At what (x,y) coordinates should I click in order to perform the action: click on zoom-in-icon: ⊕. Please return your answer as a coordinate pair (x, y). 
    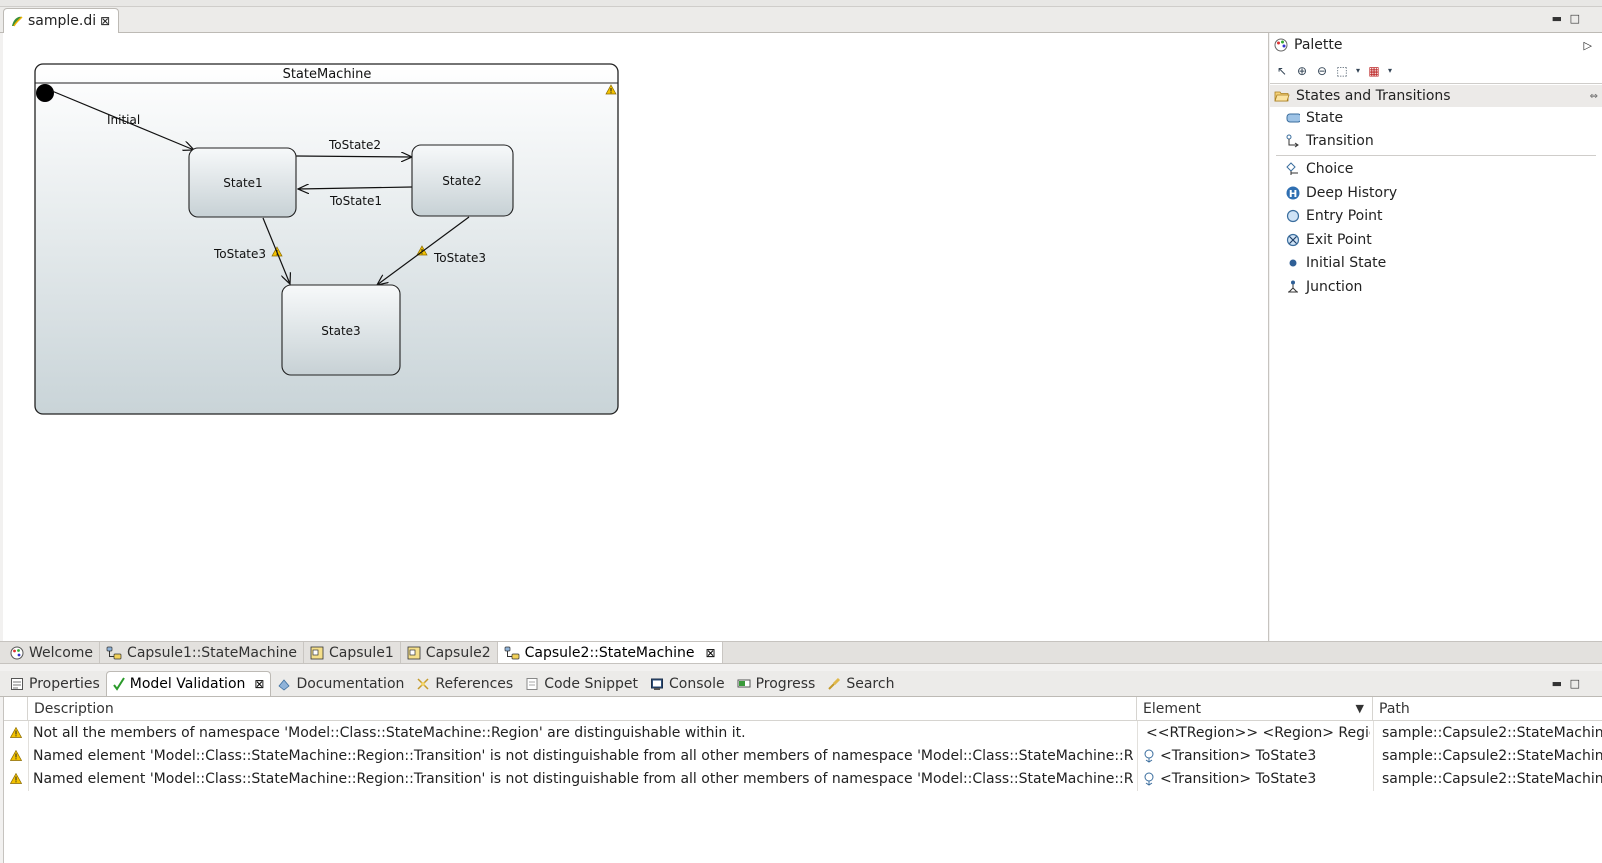
    Looking at the image, I should click on (1302, 71).